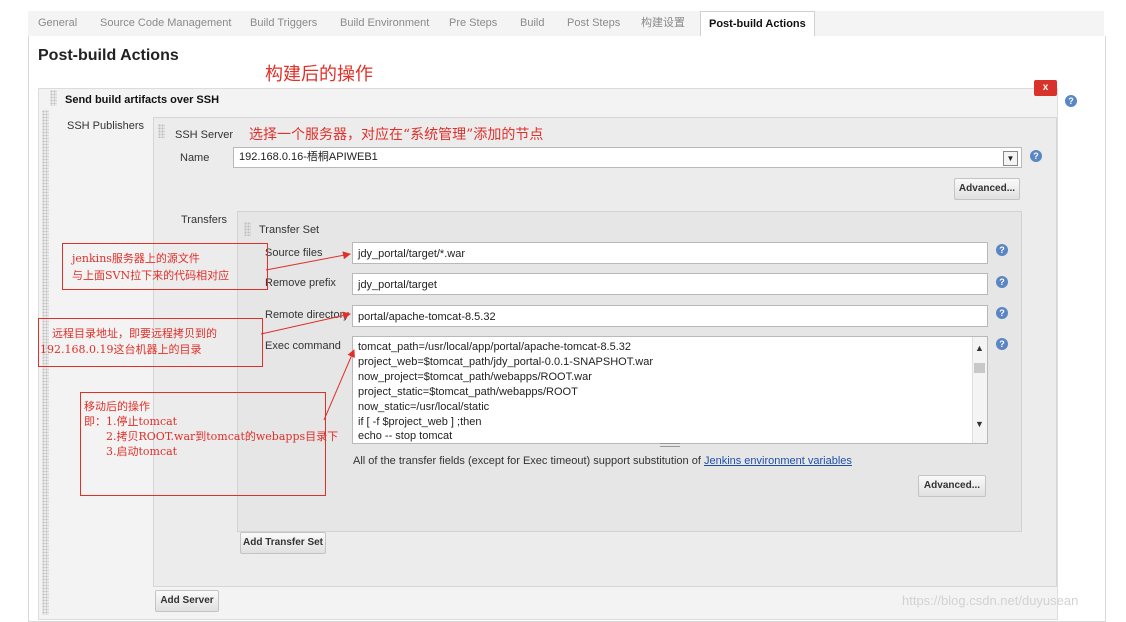 The height and width of the screenshot is (622, 1126). What do you see at coordinates (307, 336) in the screenshot?
I see `annotation-arrows` at bounding box center [307, 336].